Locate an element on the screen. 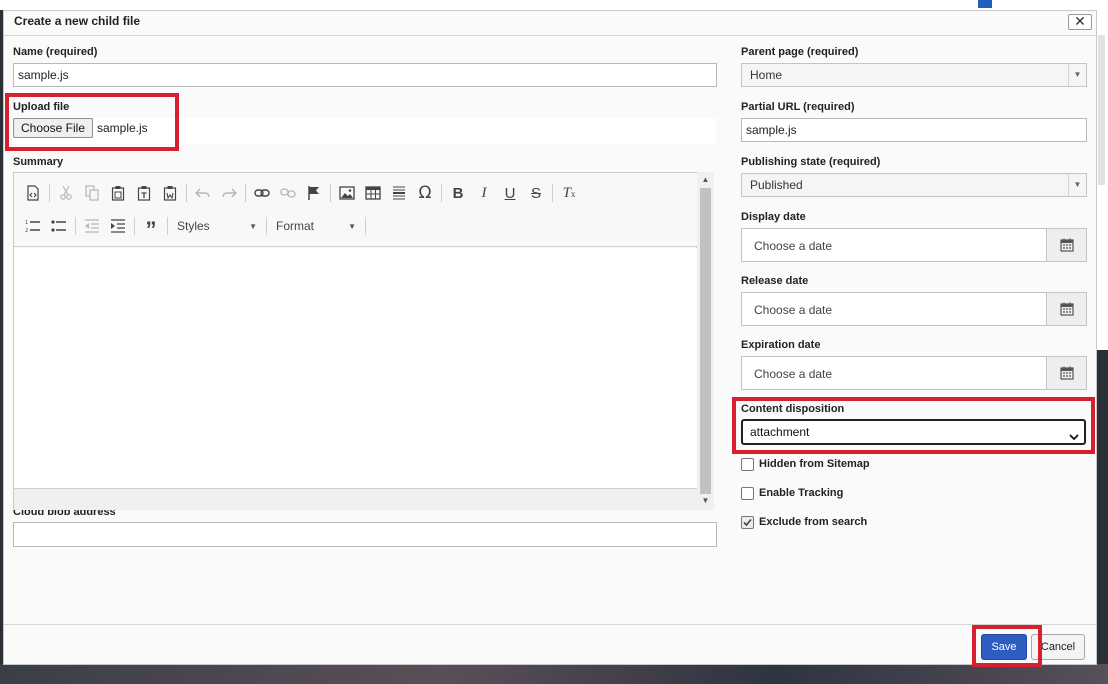  bold-icon: B is located at coordinates (458, 193).